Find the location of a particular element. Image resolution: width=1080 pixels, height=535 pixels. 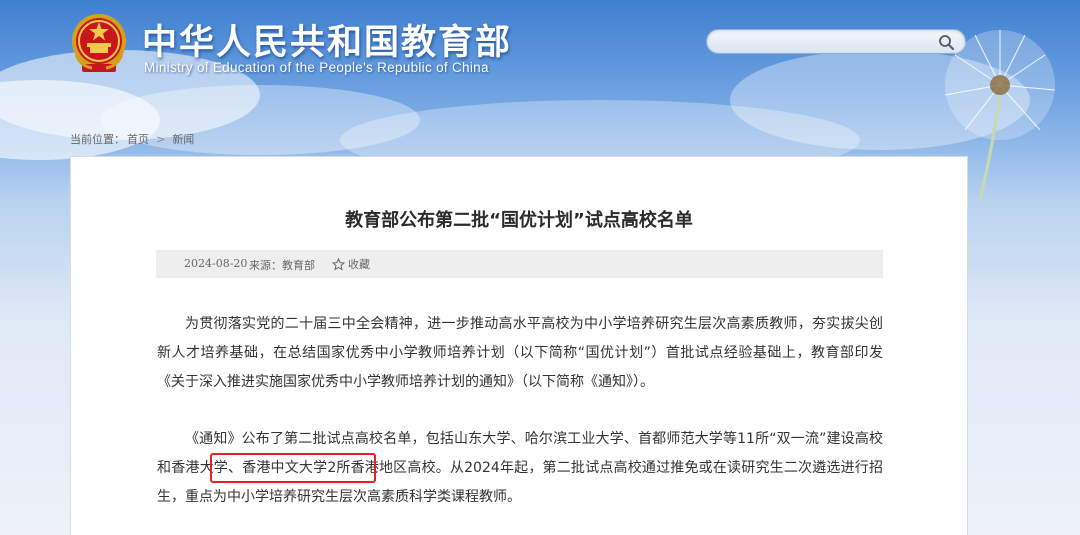

article-source: 教育部 is located at coordinates (298, 265).